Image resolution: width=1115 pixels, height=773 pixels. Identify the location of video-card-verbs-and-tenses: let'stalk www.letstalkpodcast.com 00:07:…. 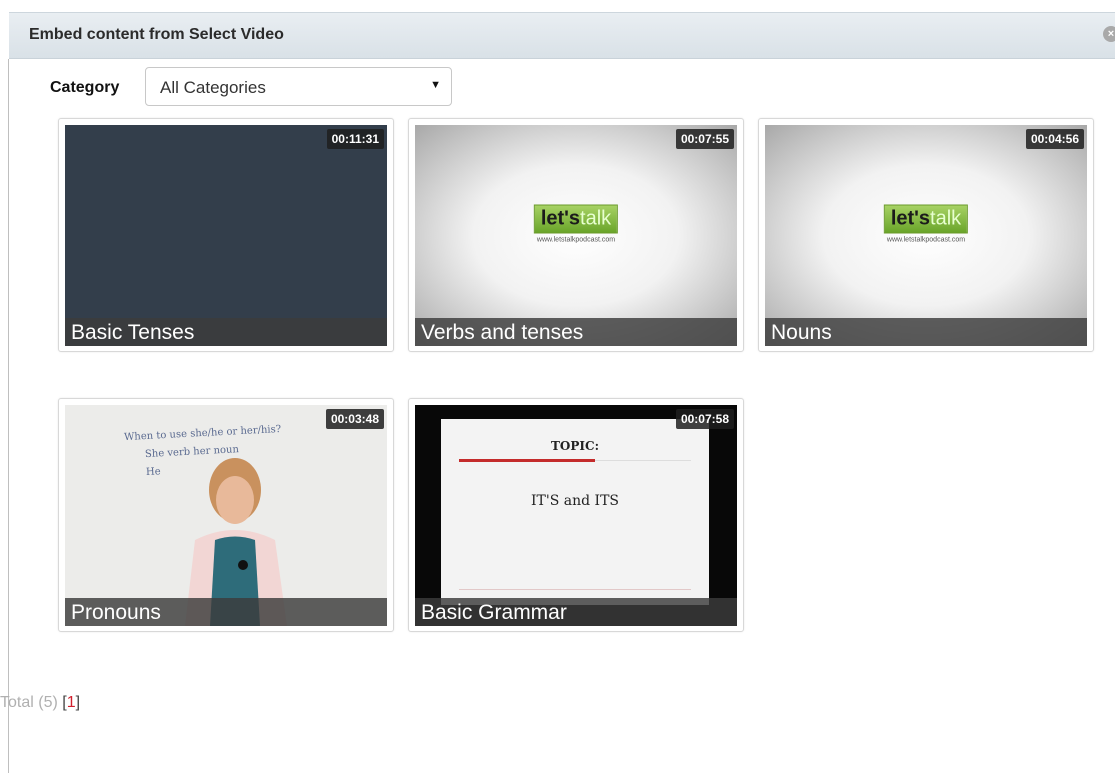
(576, 235).